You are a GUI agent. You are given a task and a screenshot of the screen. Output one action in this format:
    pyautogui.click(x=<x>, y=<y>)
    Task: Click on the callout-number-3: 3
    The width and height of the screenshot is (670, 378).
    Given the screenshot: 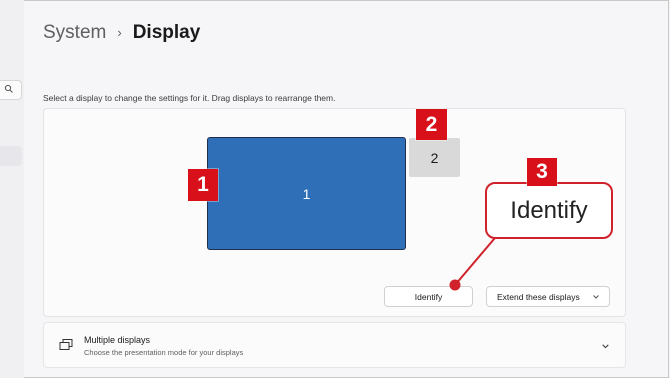 What is the action you would take?
    pyautogui.click(x=542, y=172)
    